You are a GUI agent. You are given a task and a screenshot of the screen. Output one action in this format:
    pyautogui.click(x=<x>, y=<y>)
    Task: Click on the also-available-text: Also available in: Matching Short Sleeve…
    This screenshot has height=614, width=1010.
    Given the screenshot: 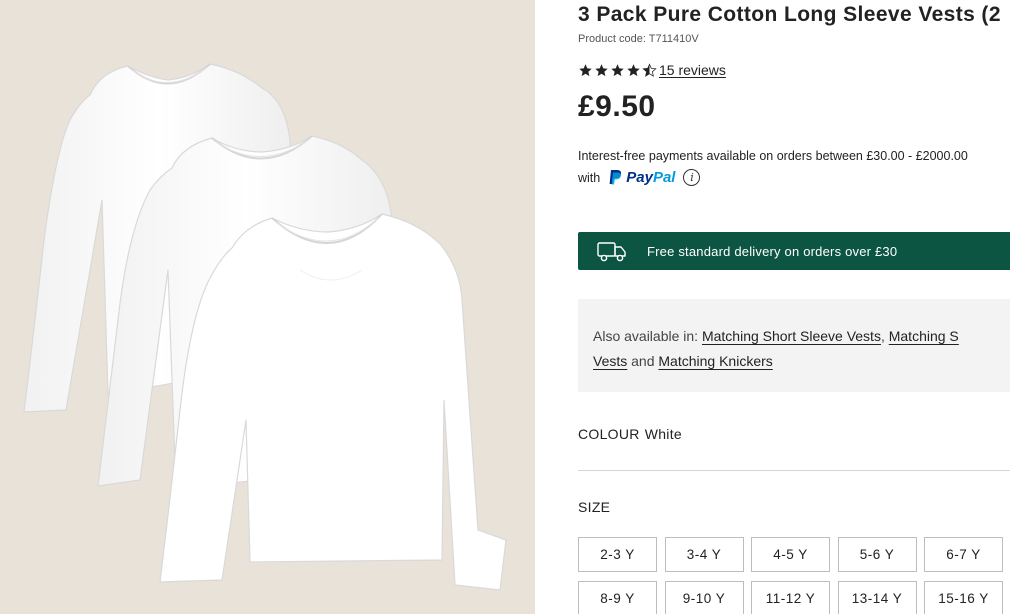 What is the action you would take?
    pyautogui.click(x=801, y=349)
    